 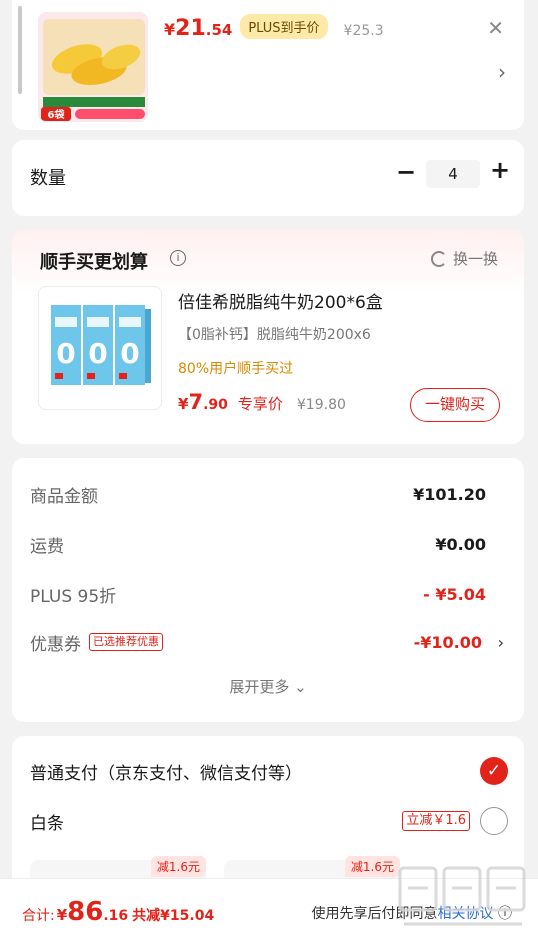 What do you see at coordinates (449, 494) in the screenshot?
I see `summary-value: ¥101.20` at bounding box center [449, 494].